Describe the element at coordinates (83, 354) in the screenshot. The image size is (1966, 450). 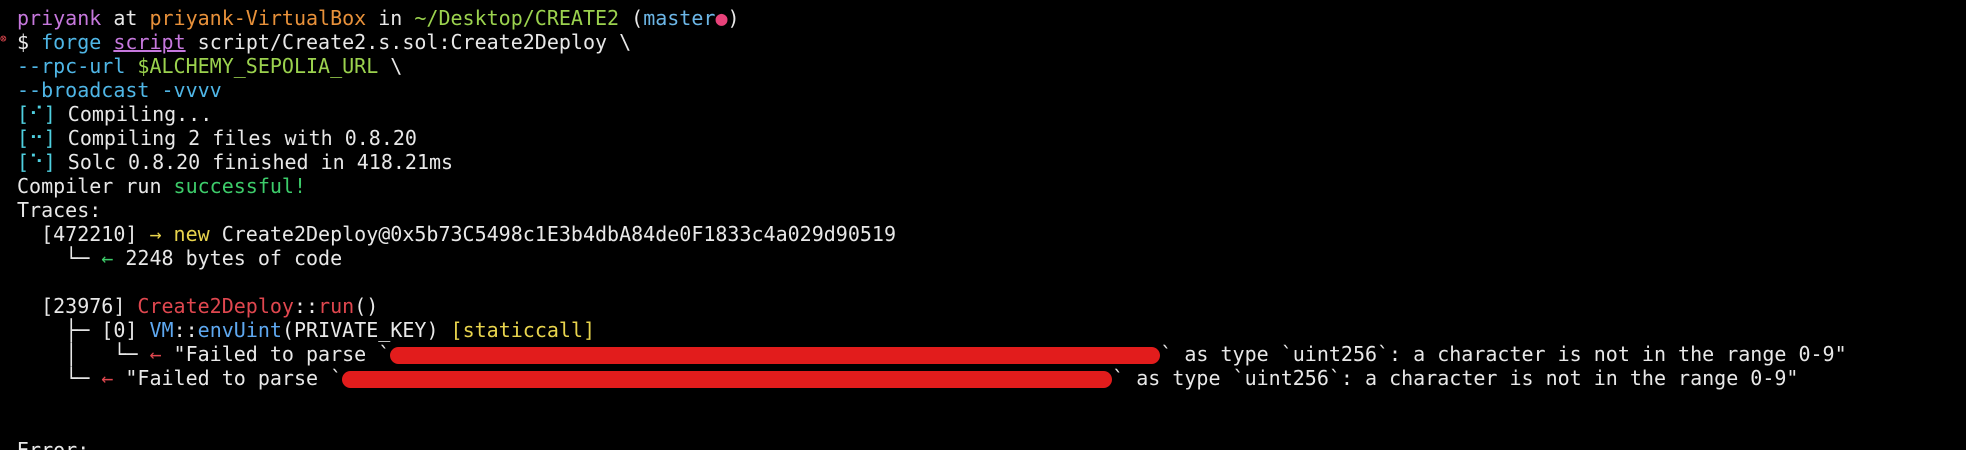
I see `tree-branch: │ └─` at that location.